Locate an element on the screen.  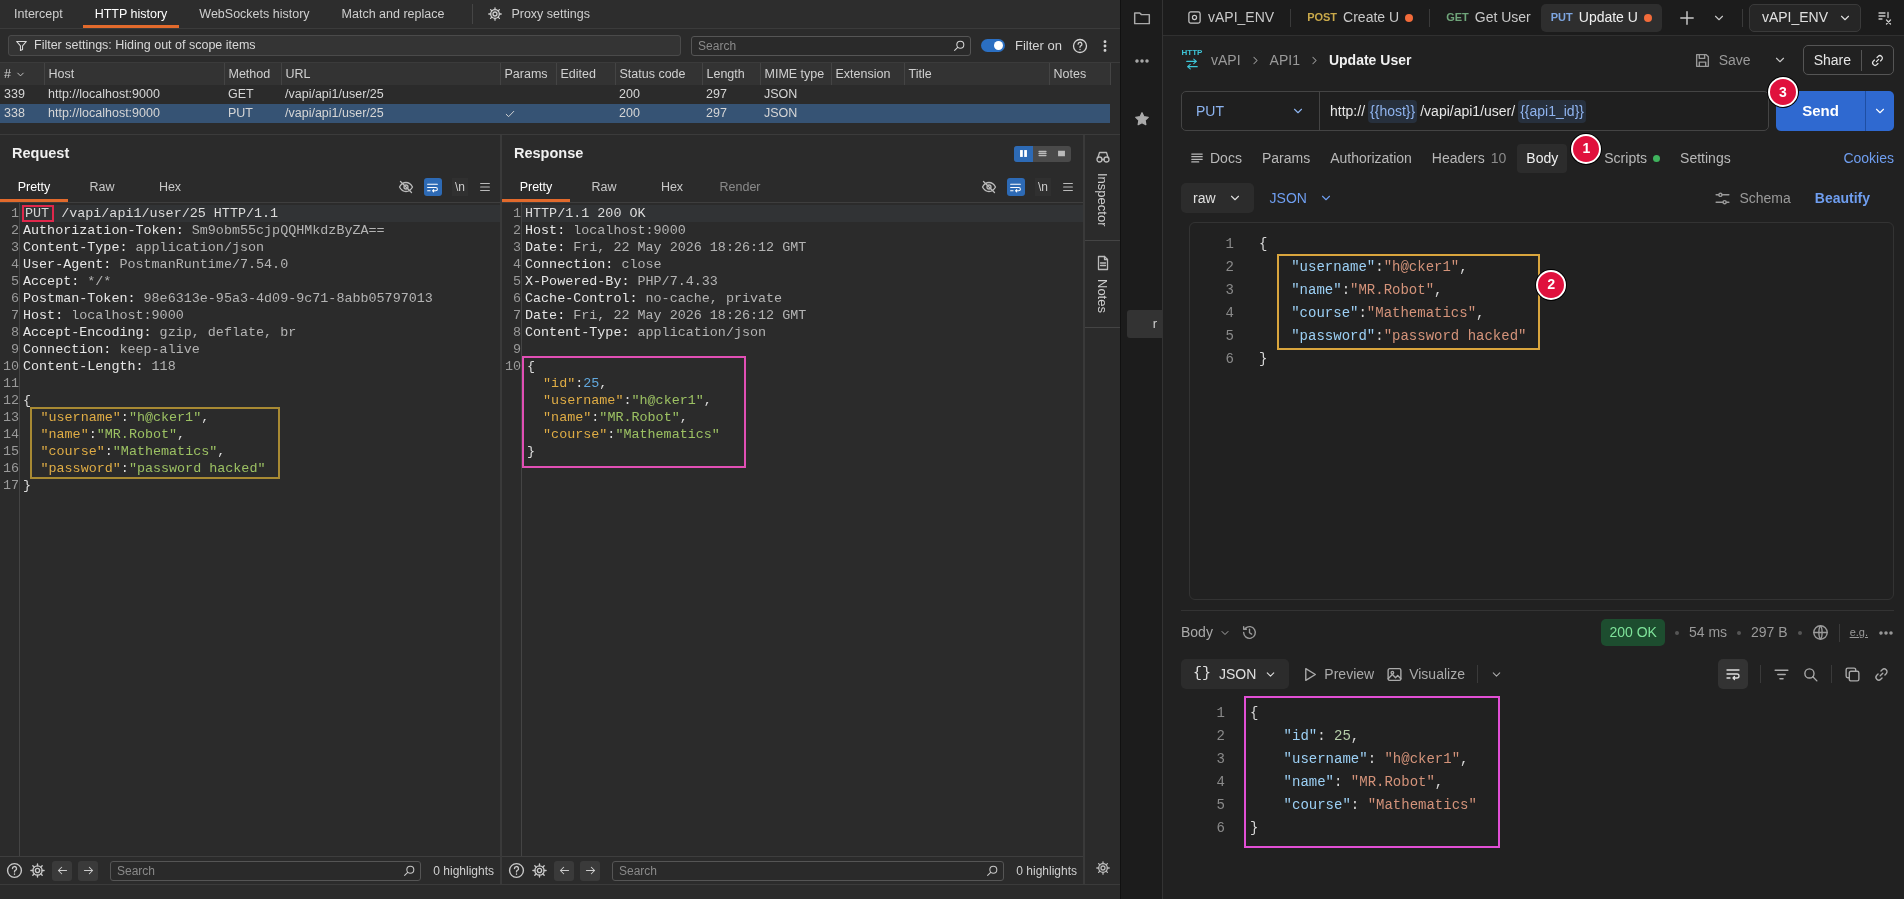
folder-icon is located at coordinates (1141, 18).